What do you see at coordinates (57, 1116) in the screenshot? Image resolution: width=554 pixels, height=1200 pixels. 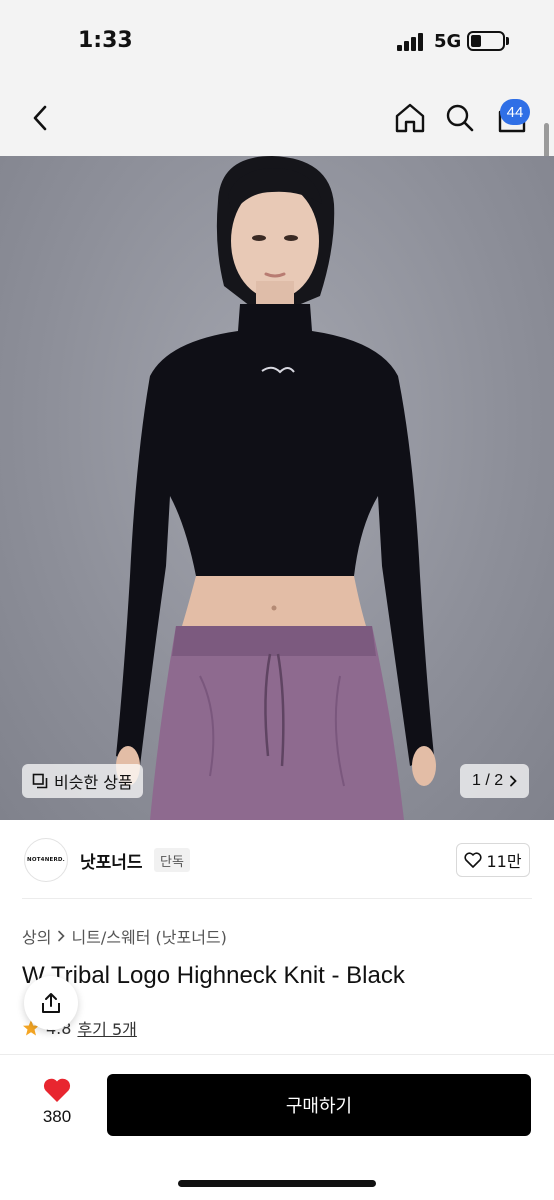 I see `wishlist-count: 380` at bounding box center [57, 1116].